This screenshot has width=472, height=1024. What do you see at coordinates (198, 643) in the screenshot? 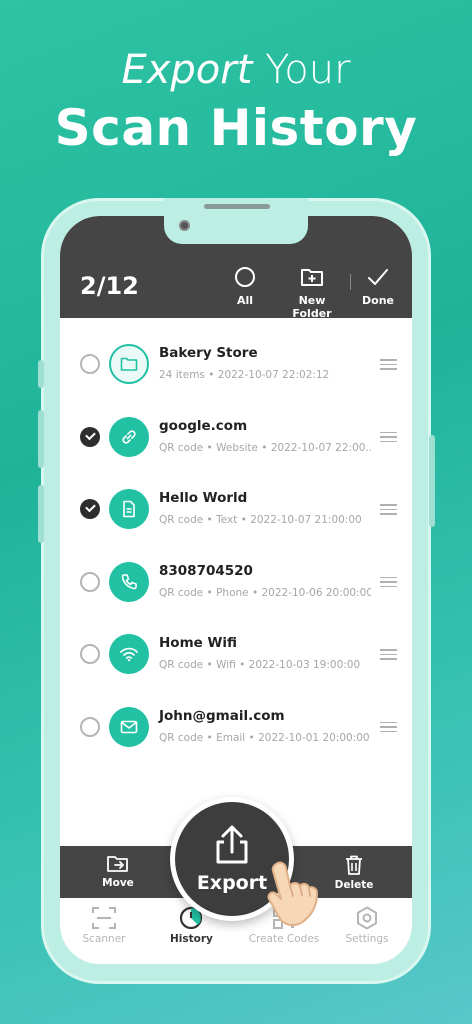
I see `item-title: Home Wifi` at bounding box center [198, 643].